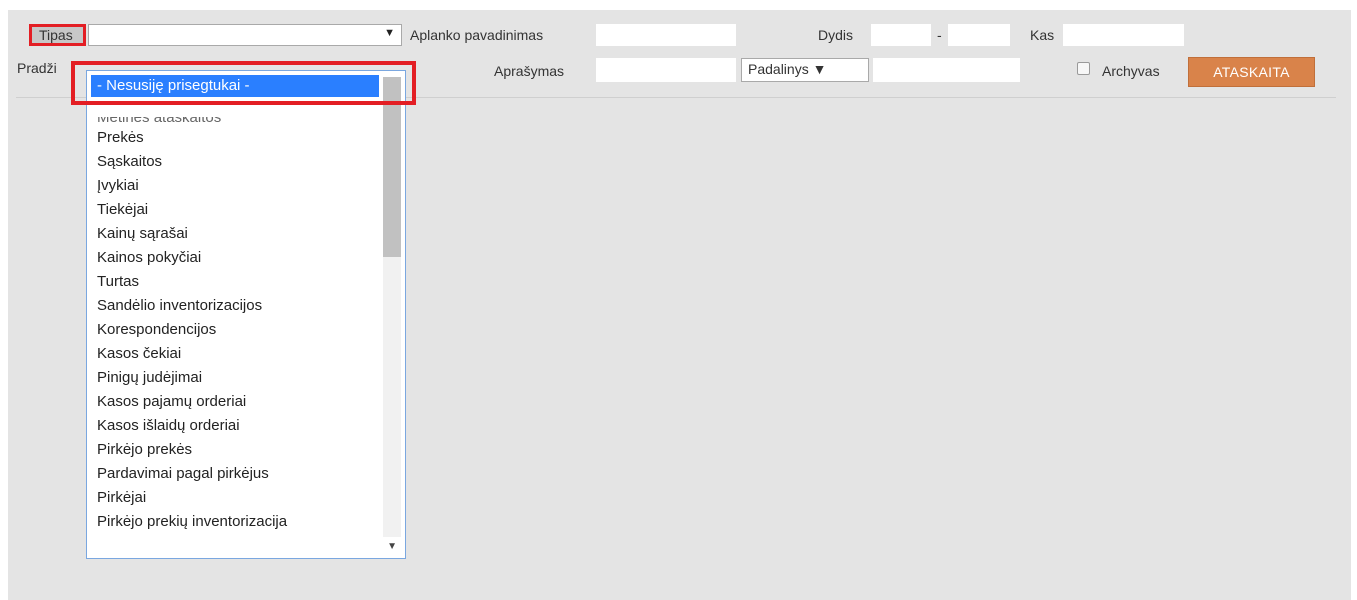  What do you see at coordinates (1251, 72) in the screenshot?
I see `ataskaita-button: ATASKAITA` at bounding box center [1251, 72].